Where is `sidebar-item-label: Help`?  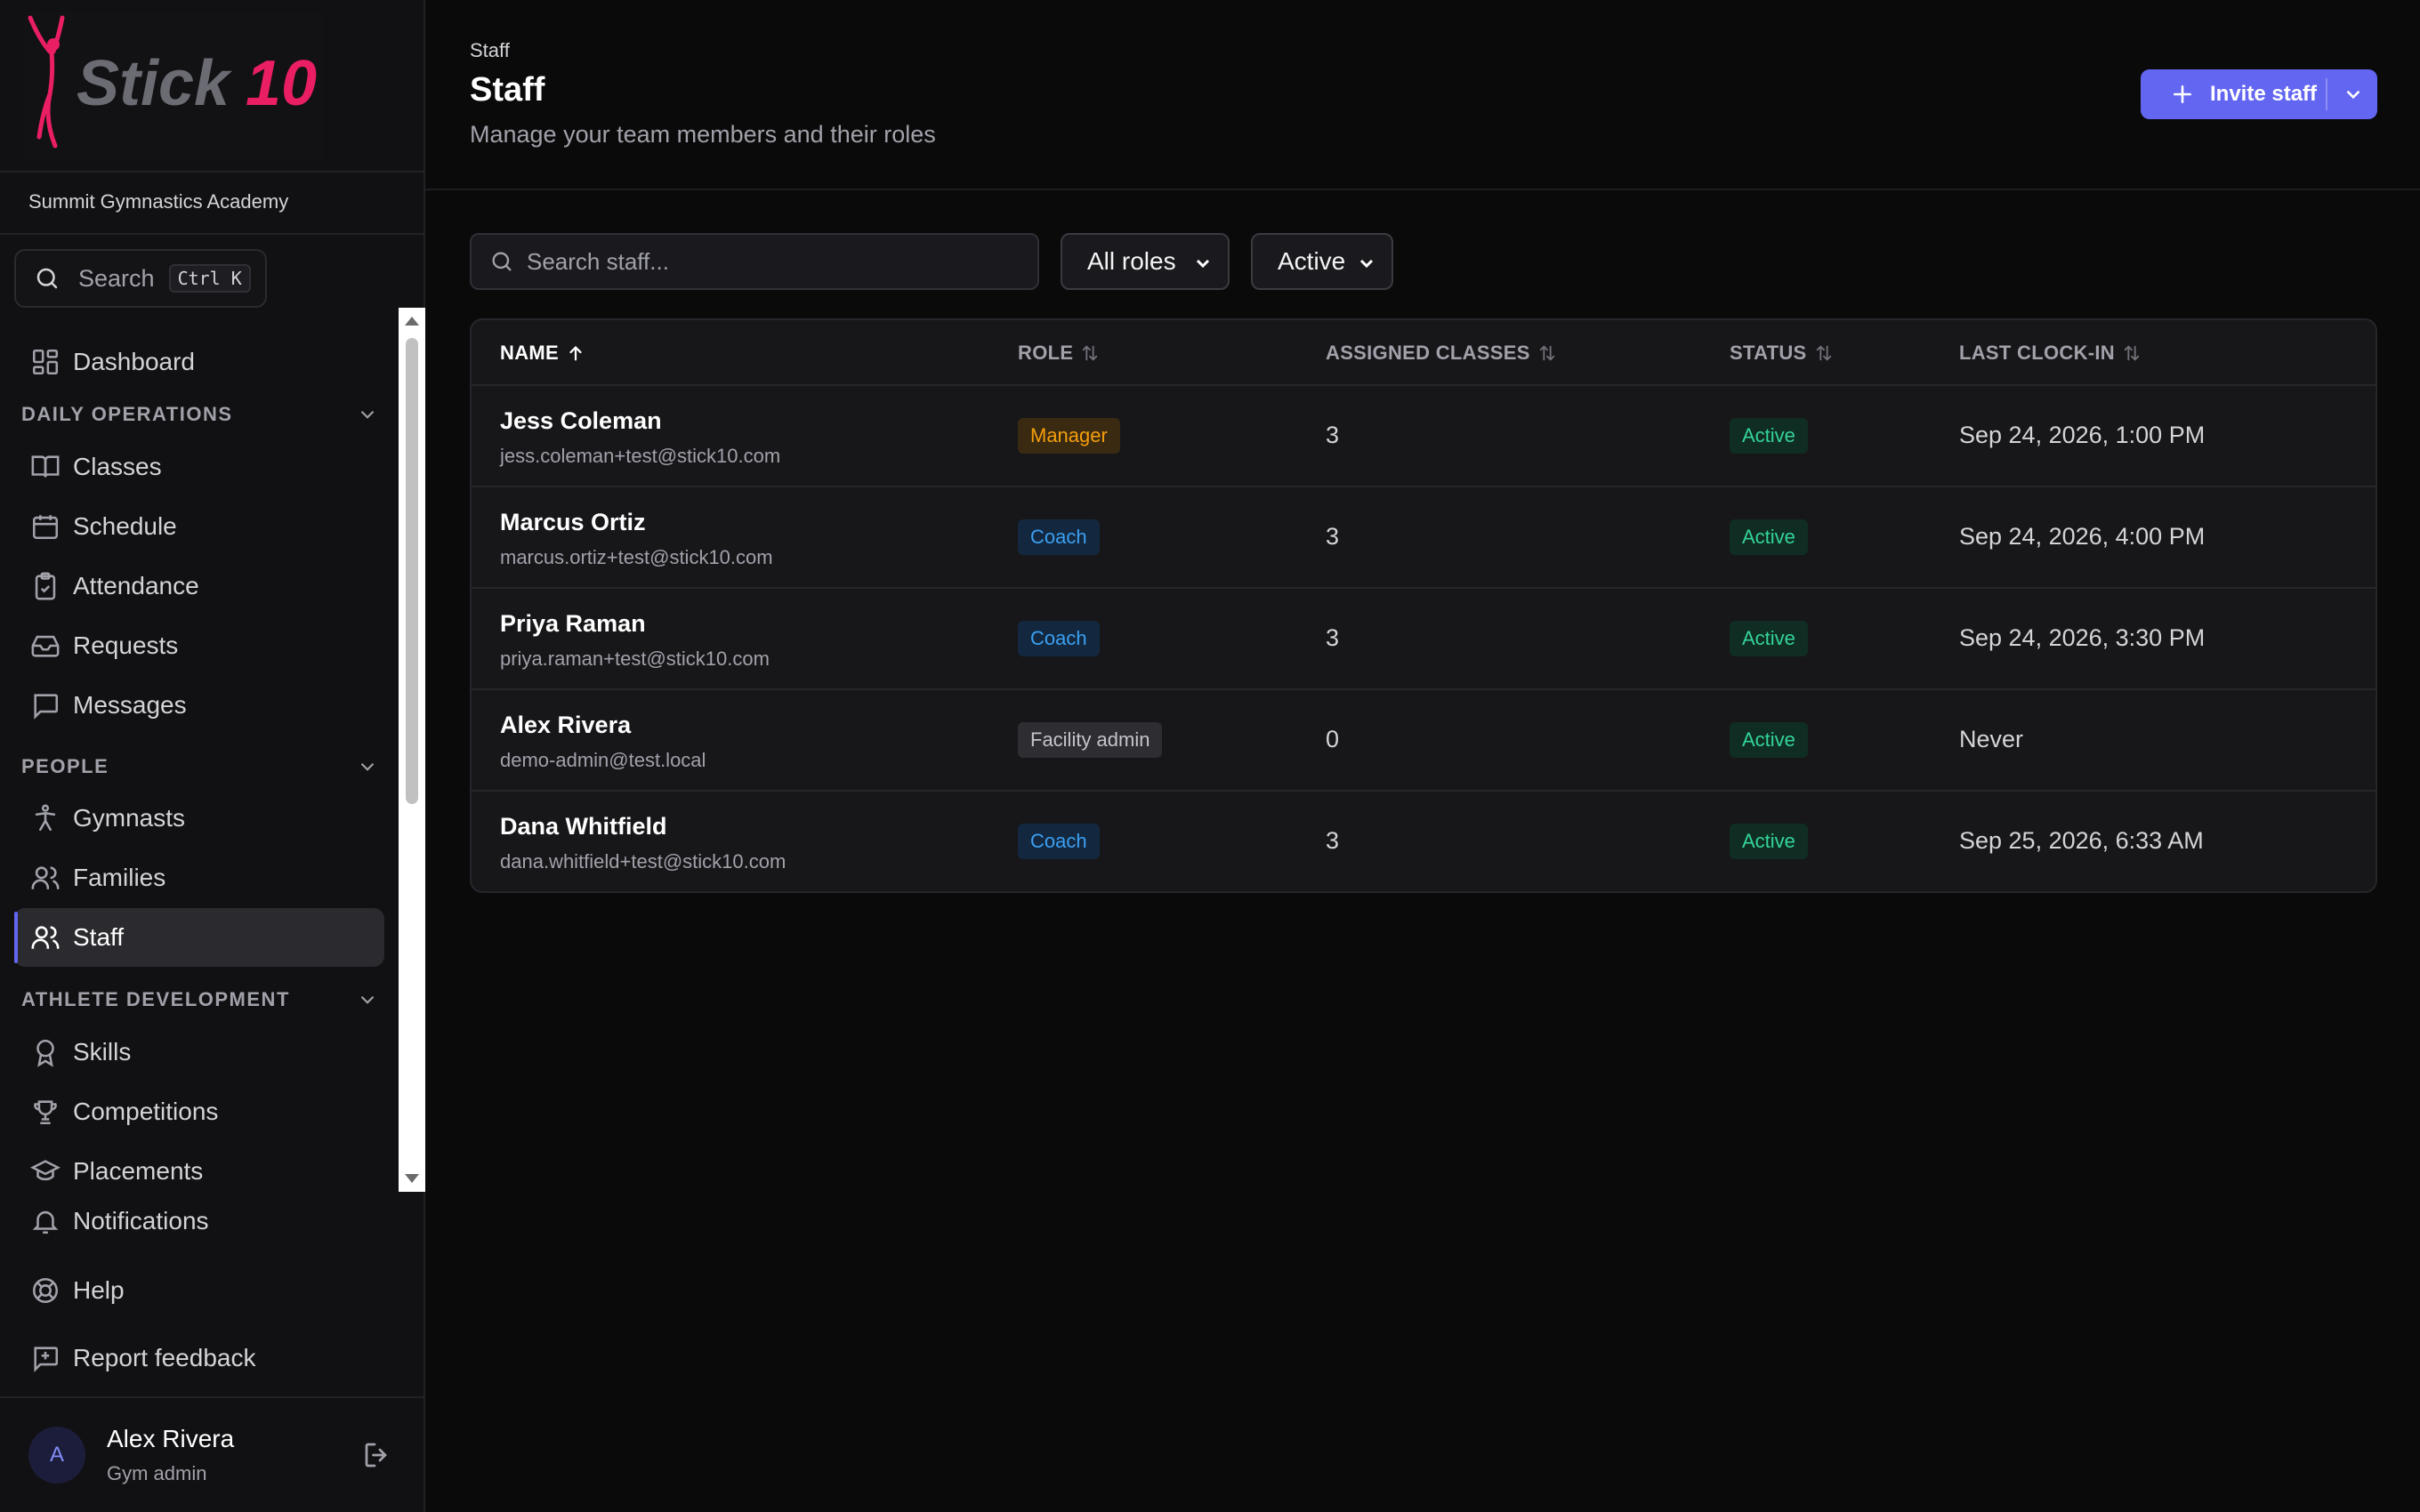
sidebar-item-label: Help is located at coordinates (99, 1290).